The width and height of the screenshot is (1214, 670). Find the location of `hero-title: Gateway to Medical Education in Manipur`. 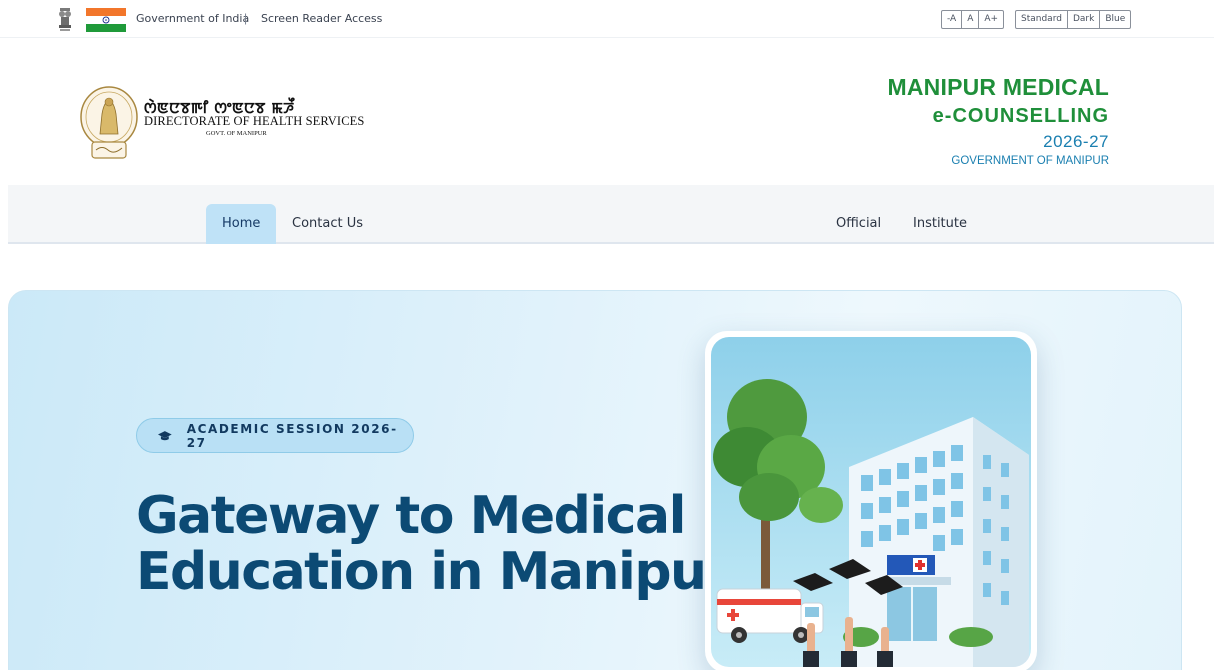

hero-title: Gateway to Medical Education in Manipur is located at coordinates (433, 544).